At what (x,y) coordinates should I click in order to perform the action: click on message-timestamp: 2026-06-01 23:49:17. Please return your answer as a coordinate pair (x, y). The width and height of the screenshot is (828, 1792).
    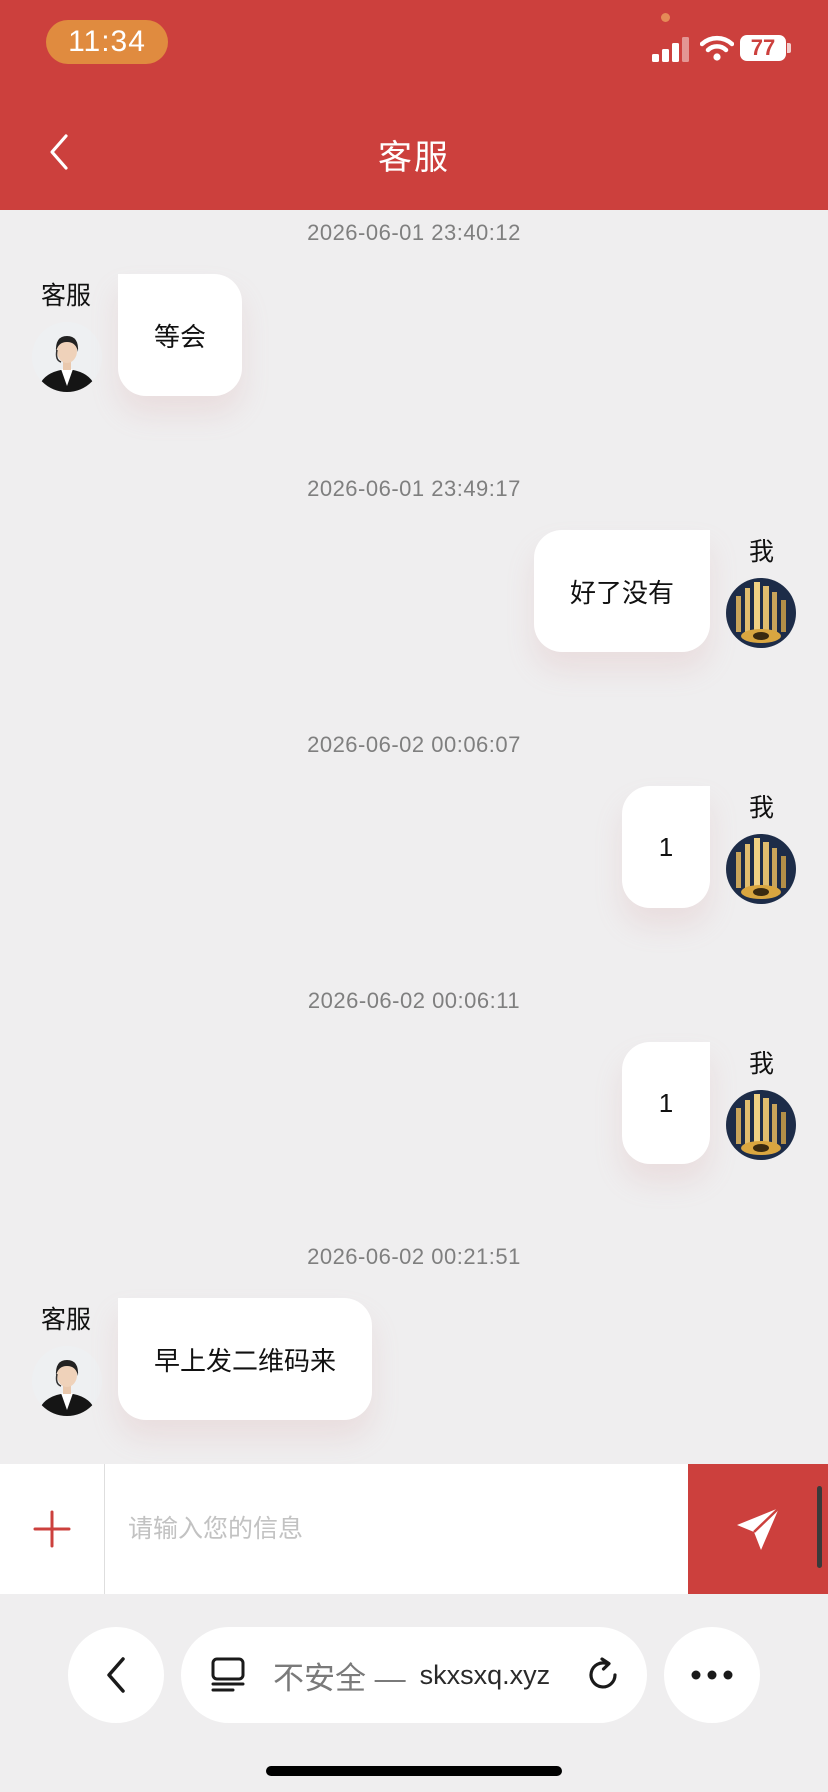
    Looking at the image, I should click on (414, 488).